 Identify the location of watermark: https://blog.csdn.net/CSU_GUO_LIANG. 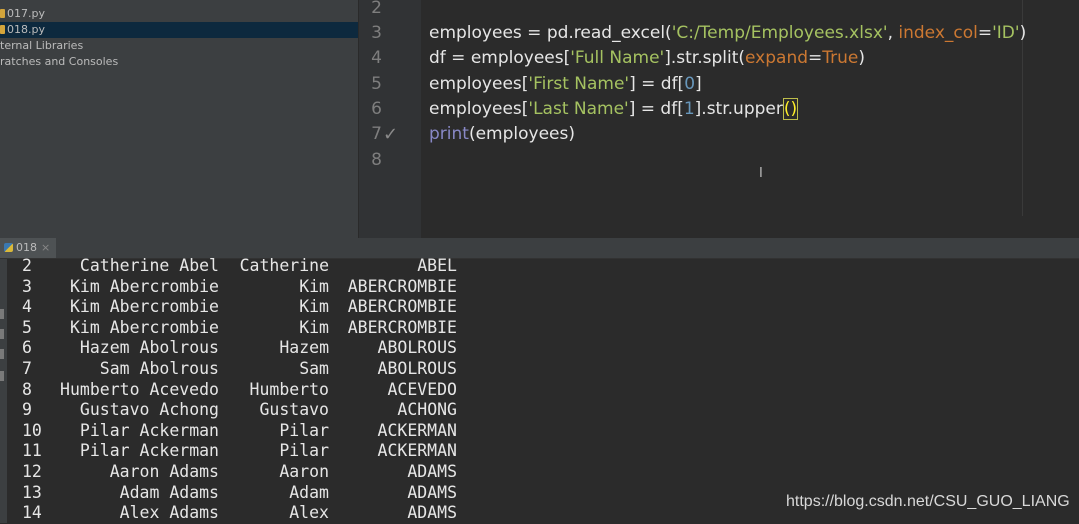
(928, 501).